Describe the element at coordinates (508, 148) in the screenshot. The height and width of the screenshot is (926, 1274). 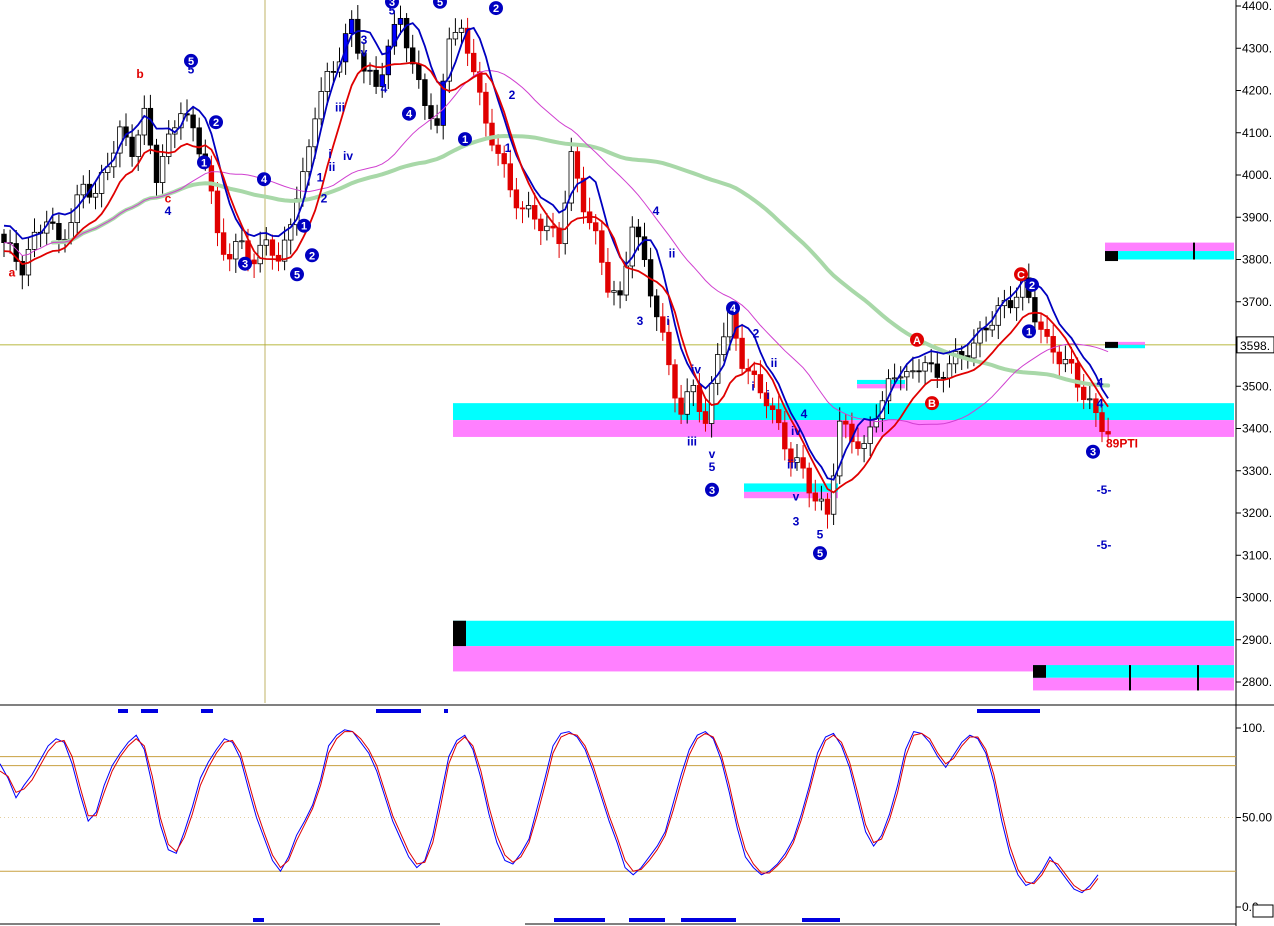
I see `wave-label: 1` at that location.